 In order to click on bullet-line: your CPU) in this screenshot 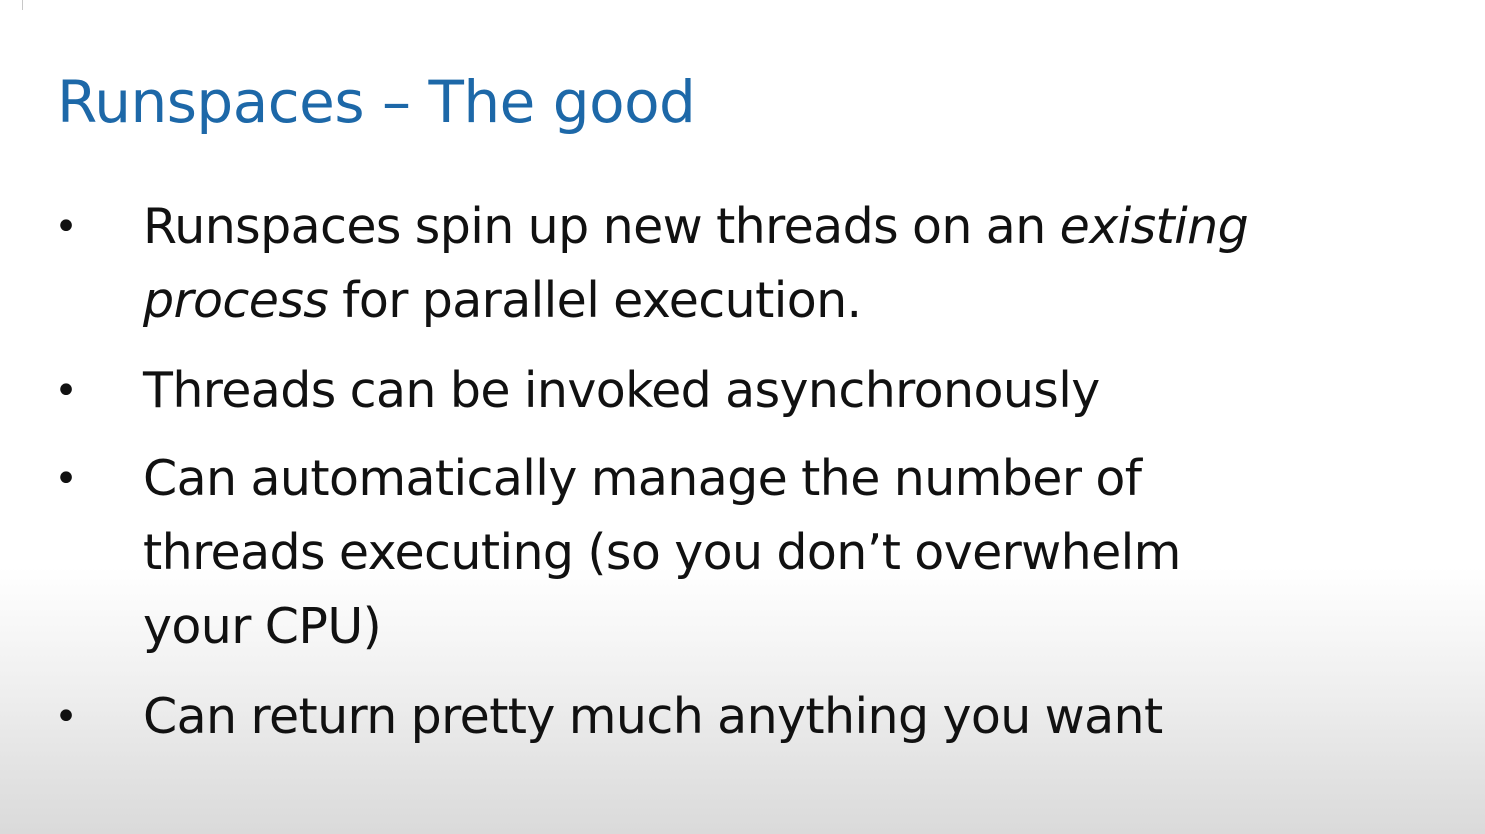, I will do `click(262, 626)`.